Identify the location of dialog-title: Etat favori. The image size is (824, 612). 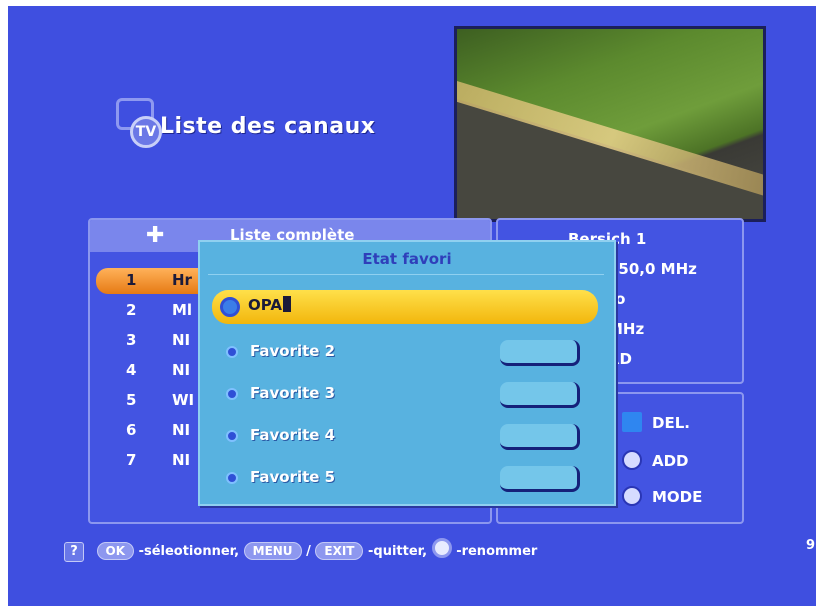
(407, 259).